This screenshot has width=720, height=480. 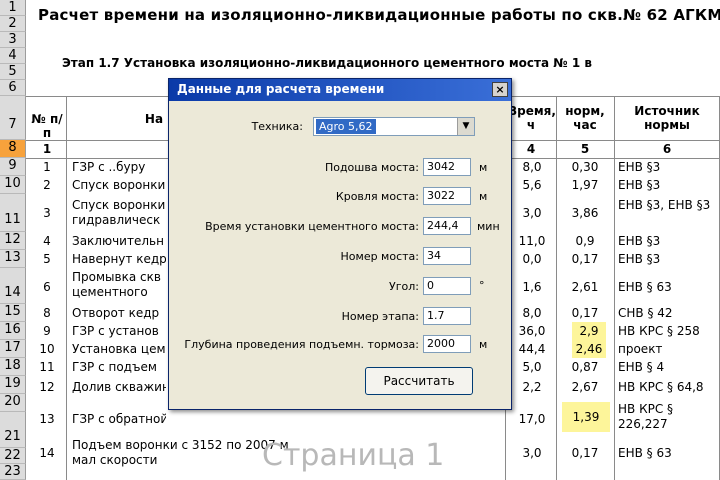 What do you see at coordinates (585, 387) in the screenshot?
I see `cell-norm: 2,67` at bounding box center [585, 387].